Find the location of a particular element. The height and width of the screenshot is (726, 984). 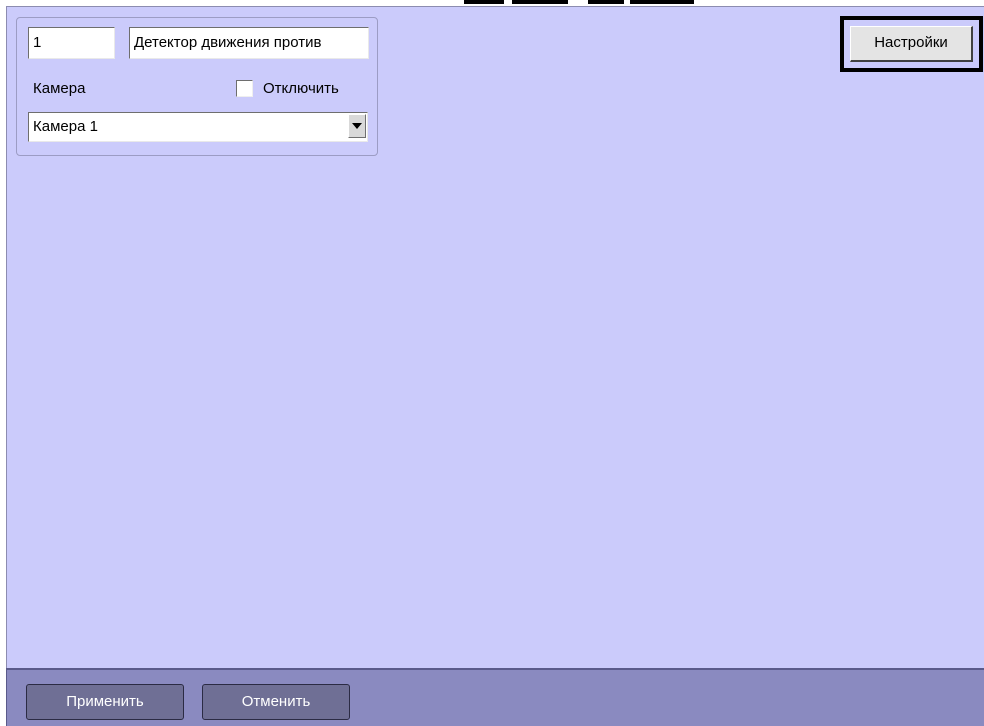

chevron-down-icon is located at coordinates (357, 126).